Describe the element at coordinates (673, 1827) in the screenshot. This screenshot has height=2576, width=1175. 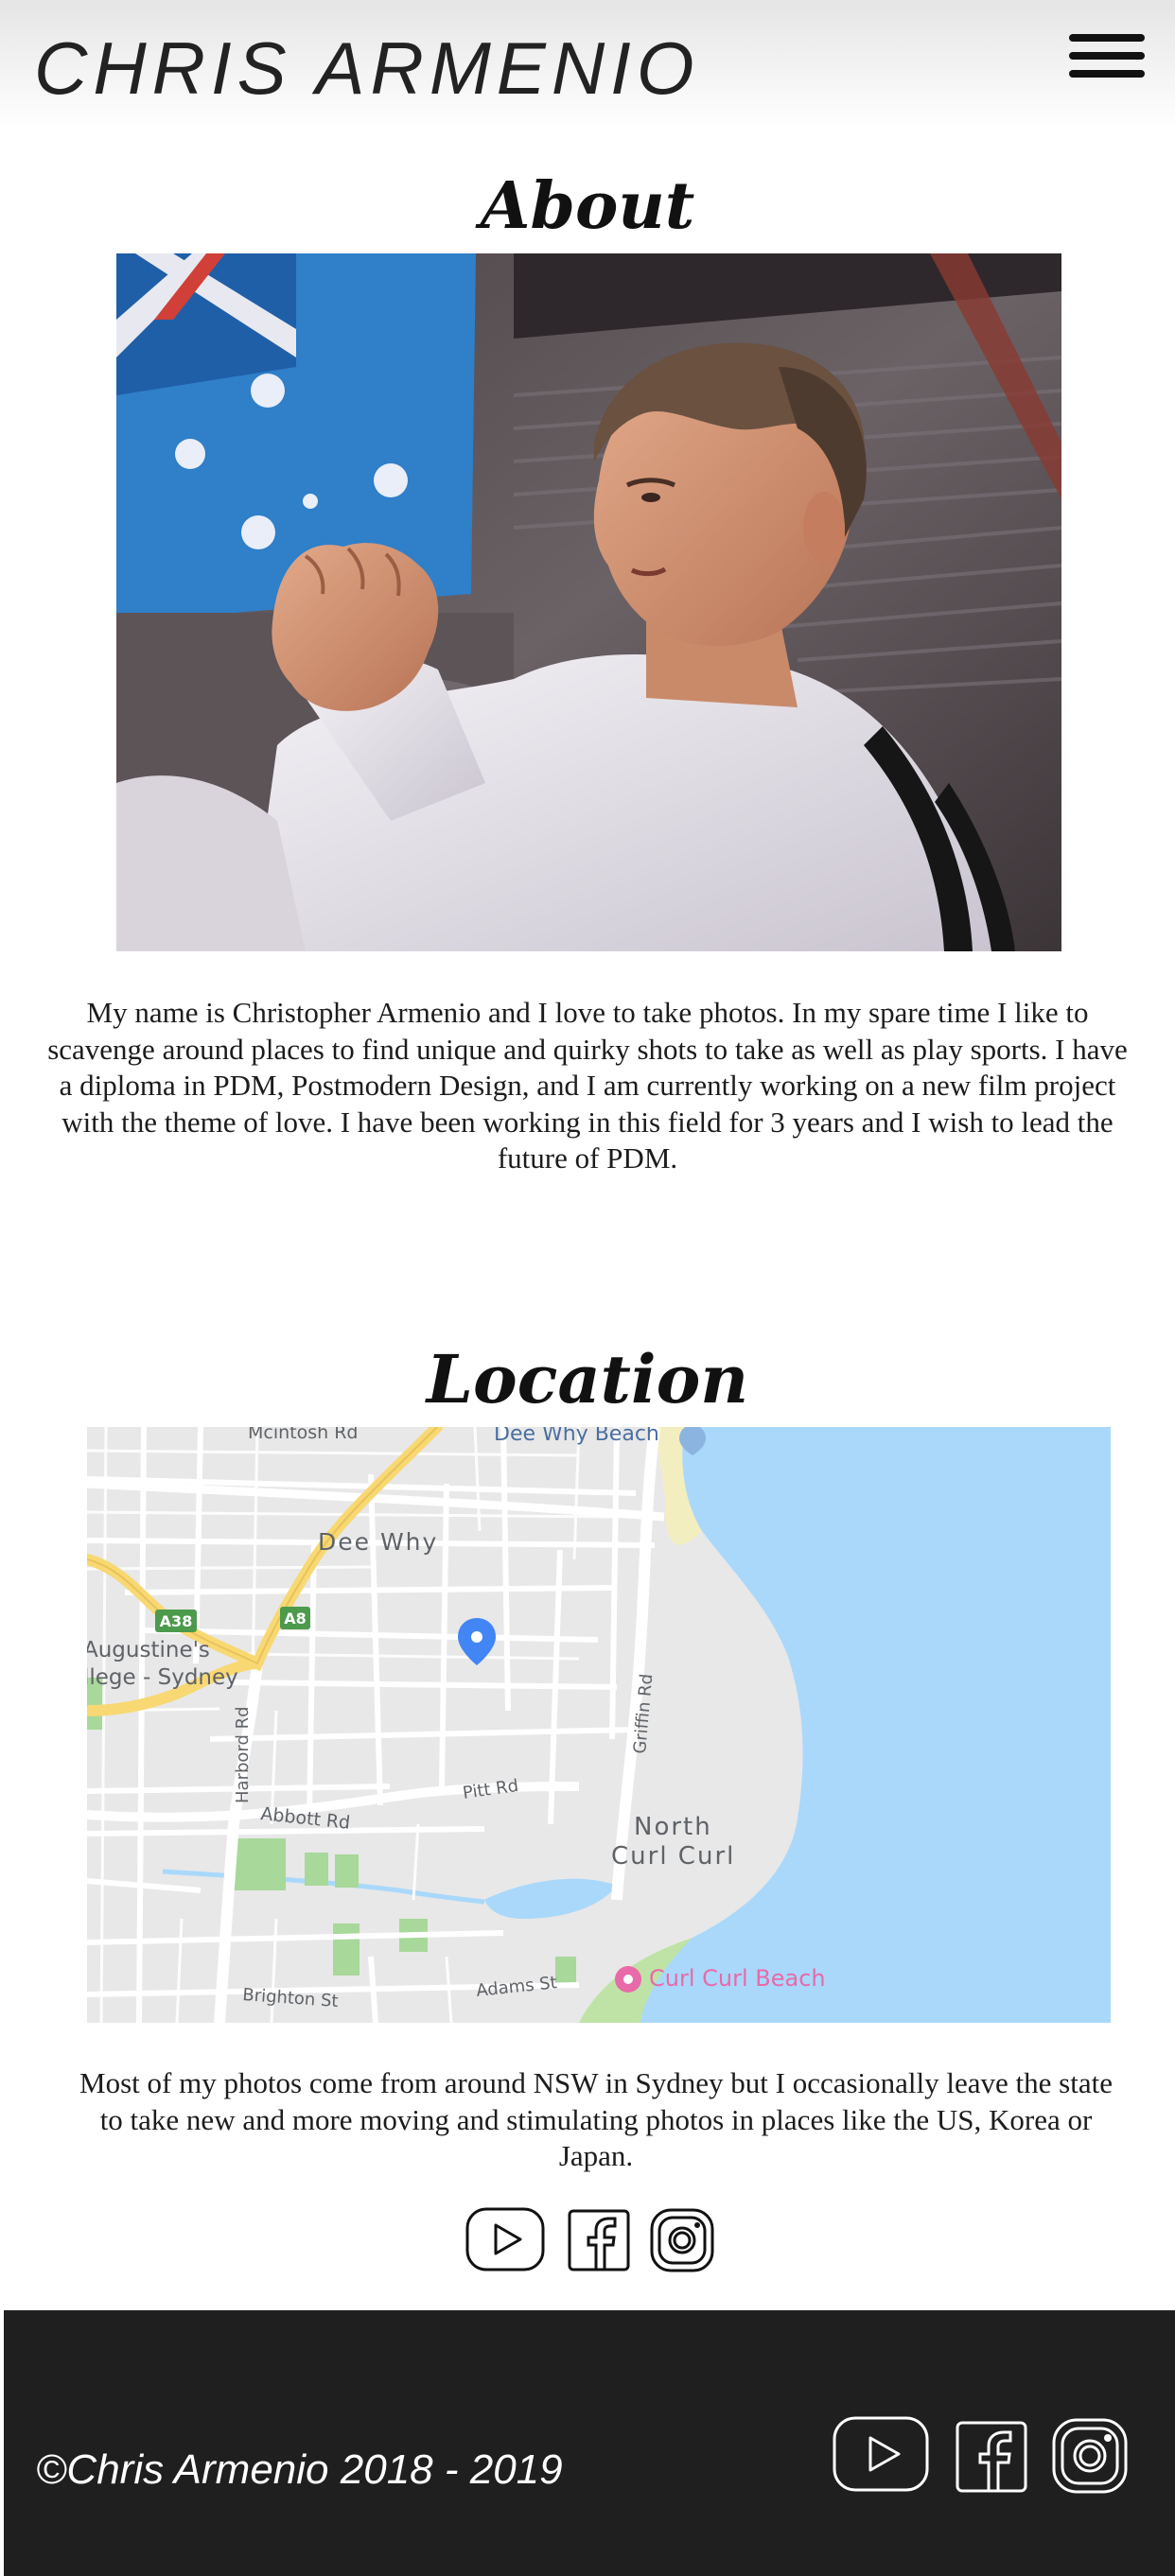
I see `map-label-north-curl-curl-1: North` at that location.